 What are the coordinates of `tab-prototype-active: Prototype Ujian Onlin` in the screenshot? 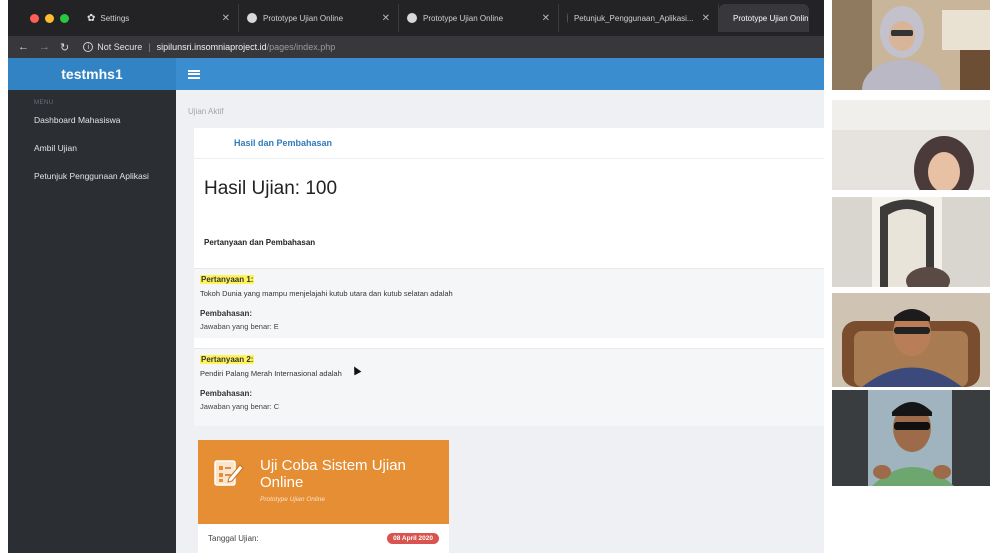 It's located at (764, 18).